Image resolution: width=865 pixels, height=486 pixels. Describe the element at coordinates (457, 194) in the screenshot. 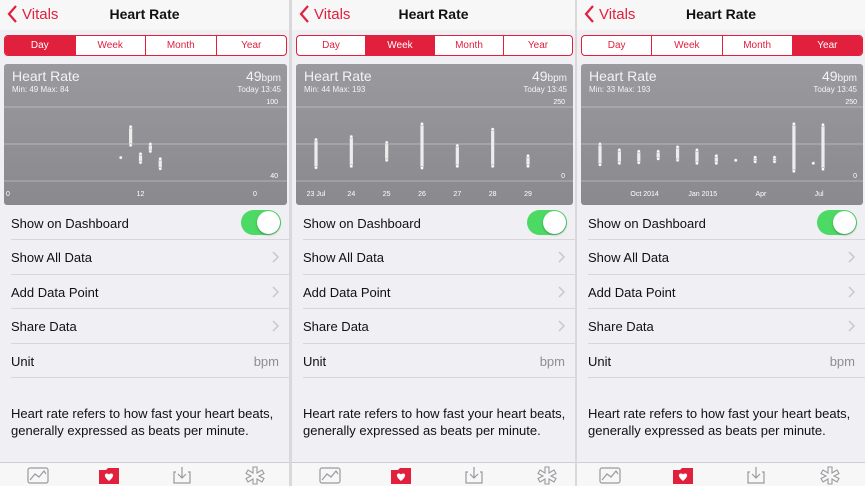

I see `x-tick-label: 27` at that location.